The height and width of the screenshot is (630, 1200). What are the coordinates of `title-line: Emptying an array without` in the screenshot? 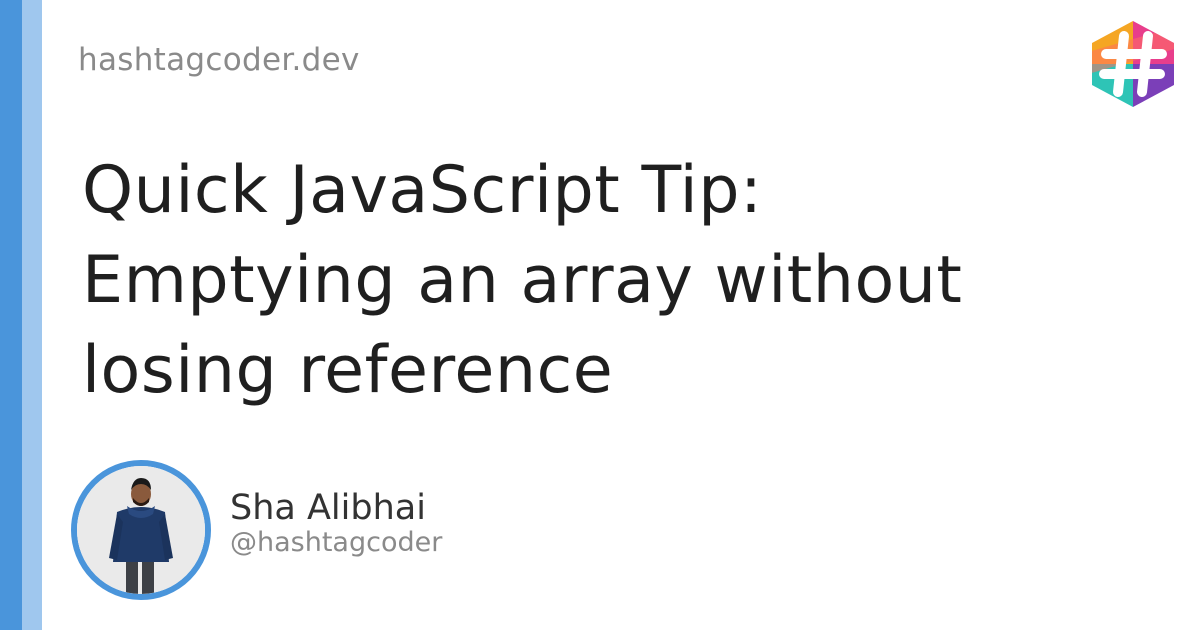 It's located at (522, 280).